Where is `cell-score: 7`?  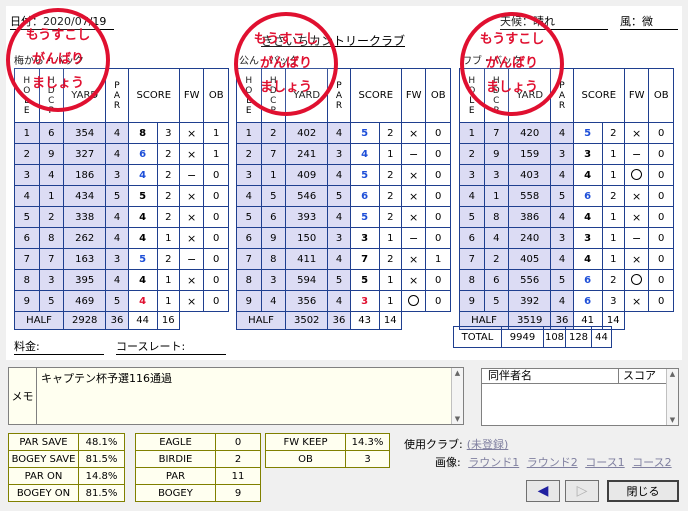 cell-score: 7 is located at coordinates (364, 259).